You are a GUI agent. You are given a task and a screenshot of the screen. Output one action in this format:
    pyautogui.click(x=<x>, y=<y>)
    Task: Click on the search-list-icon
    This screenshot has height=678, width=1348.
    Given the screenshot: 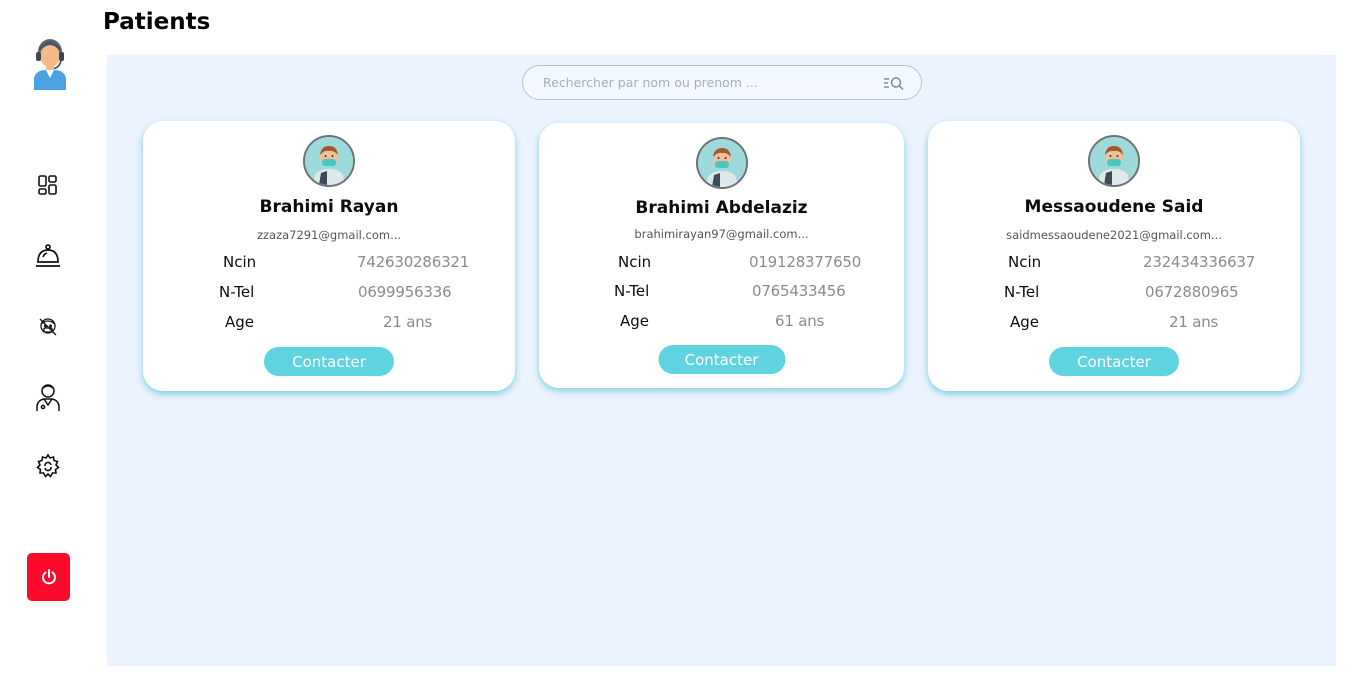 What is the action you would take?
    pyautogui.click(x=894, y=83)
    